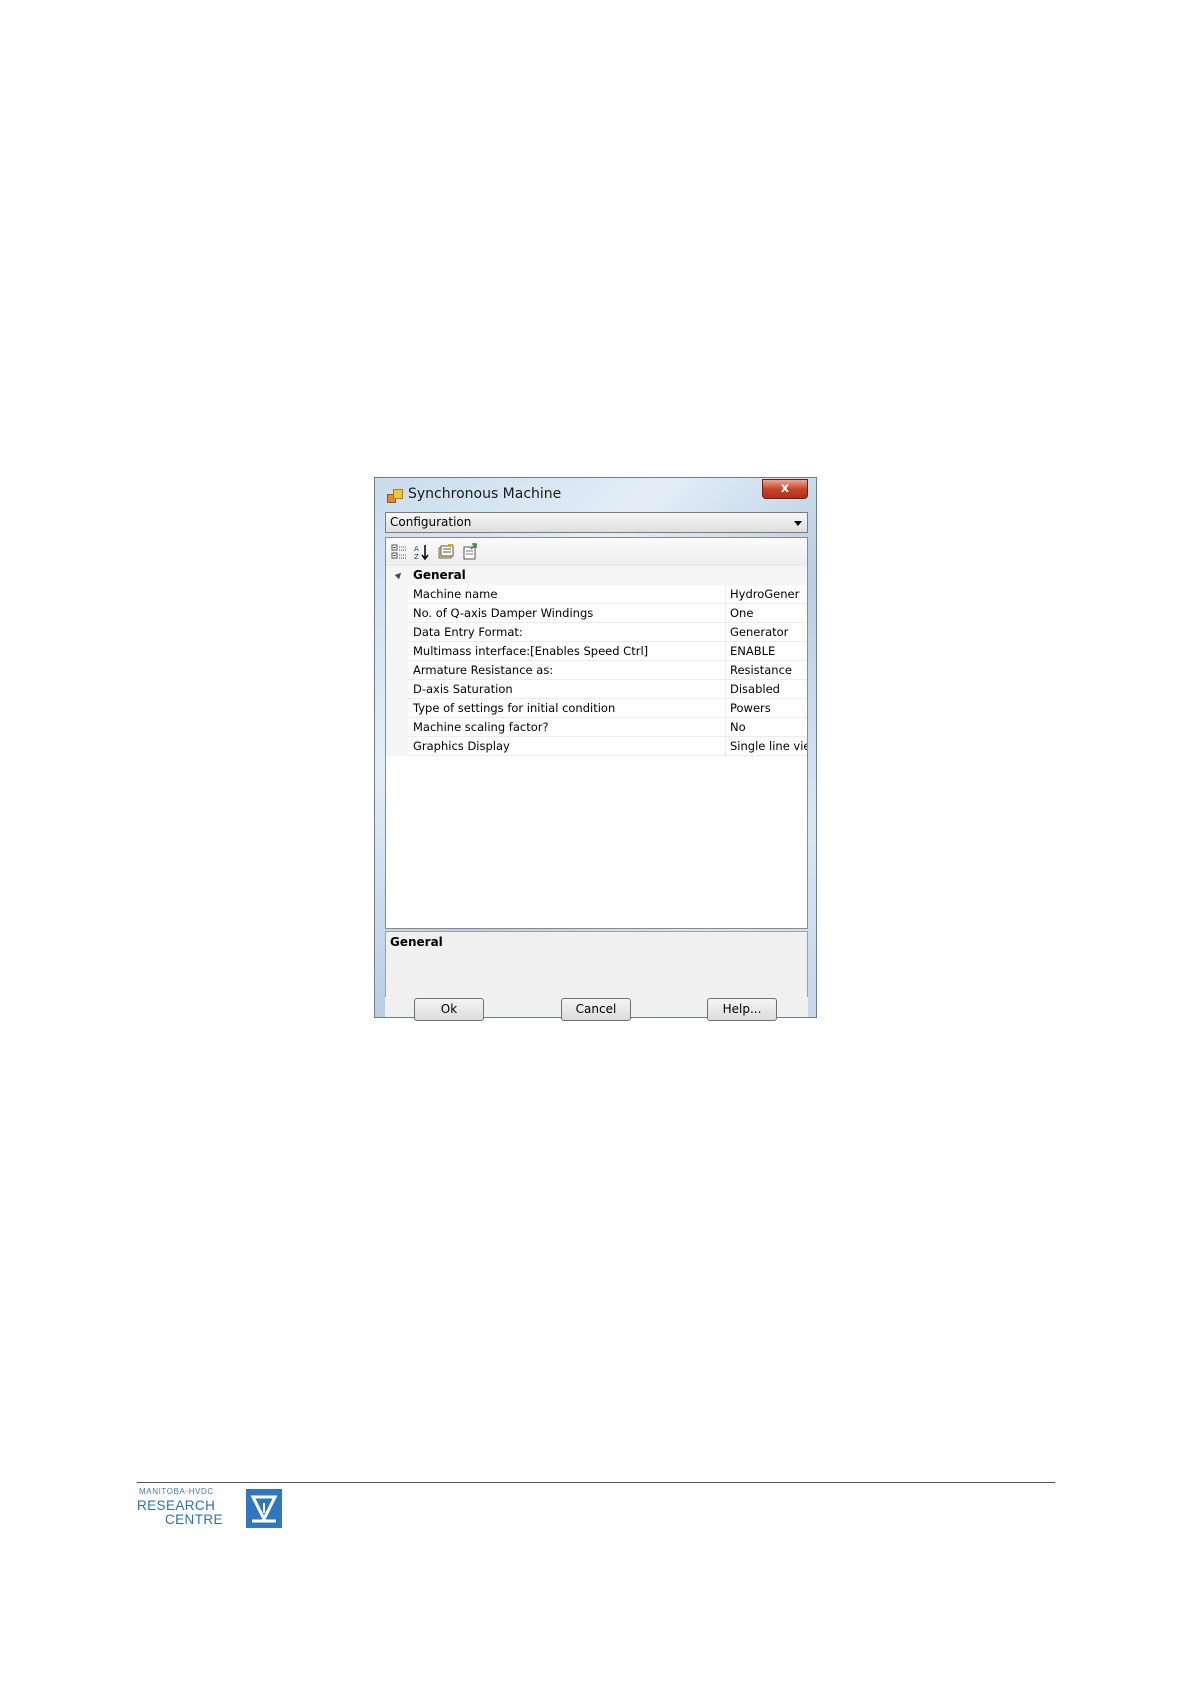  Describe the element at coordinates (766, 651) in the screenshot. I see `property-value: ENABLE` at that location.